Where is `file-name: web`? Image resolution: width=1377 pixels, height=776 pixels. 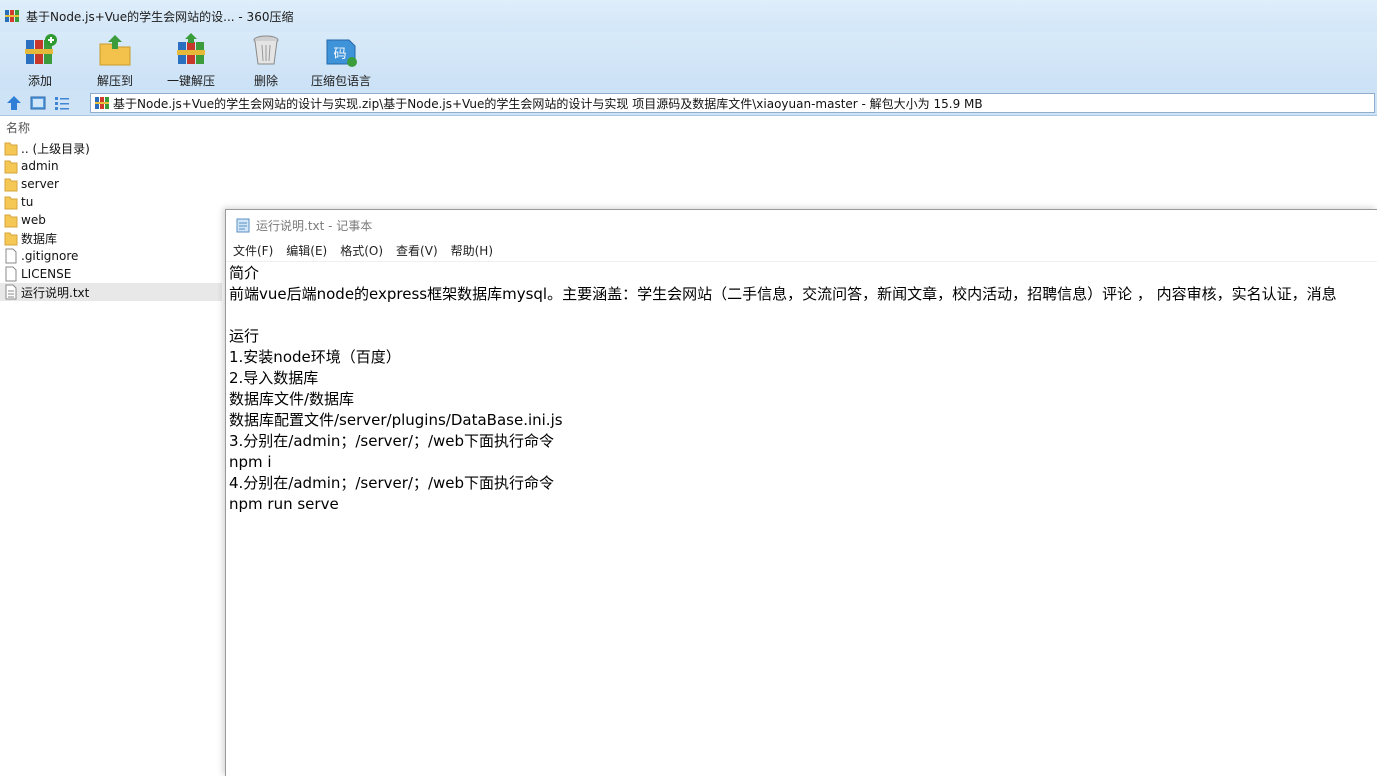
file-name: web is located at coordinates (33, 220).